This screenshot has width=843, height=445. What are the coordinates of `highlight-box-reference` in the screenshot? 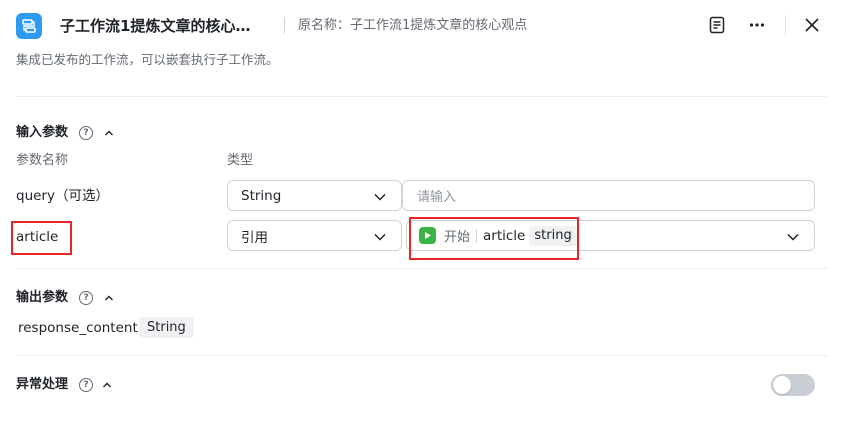 It's located at (494, 238).